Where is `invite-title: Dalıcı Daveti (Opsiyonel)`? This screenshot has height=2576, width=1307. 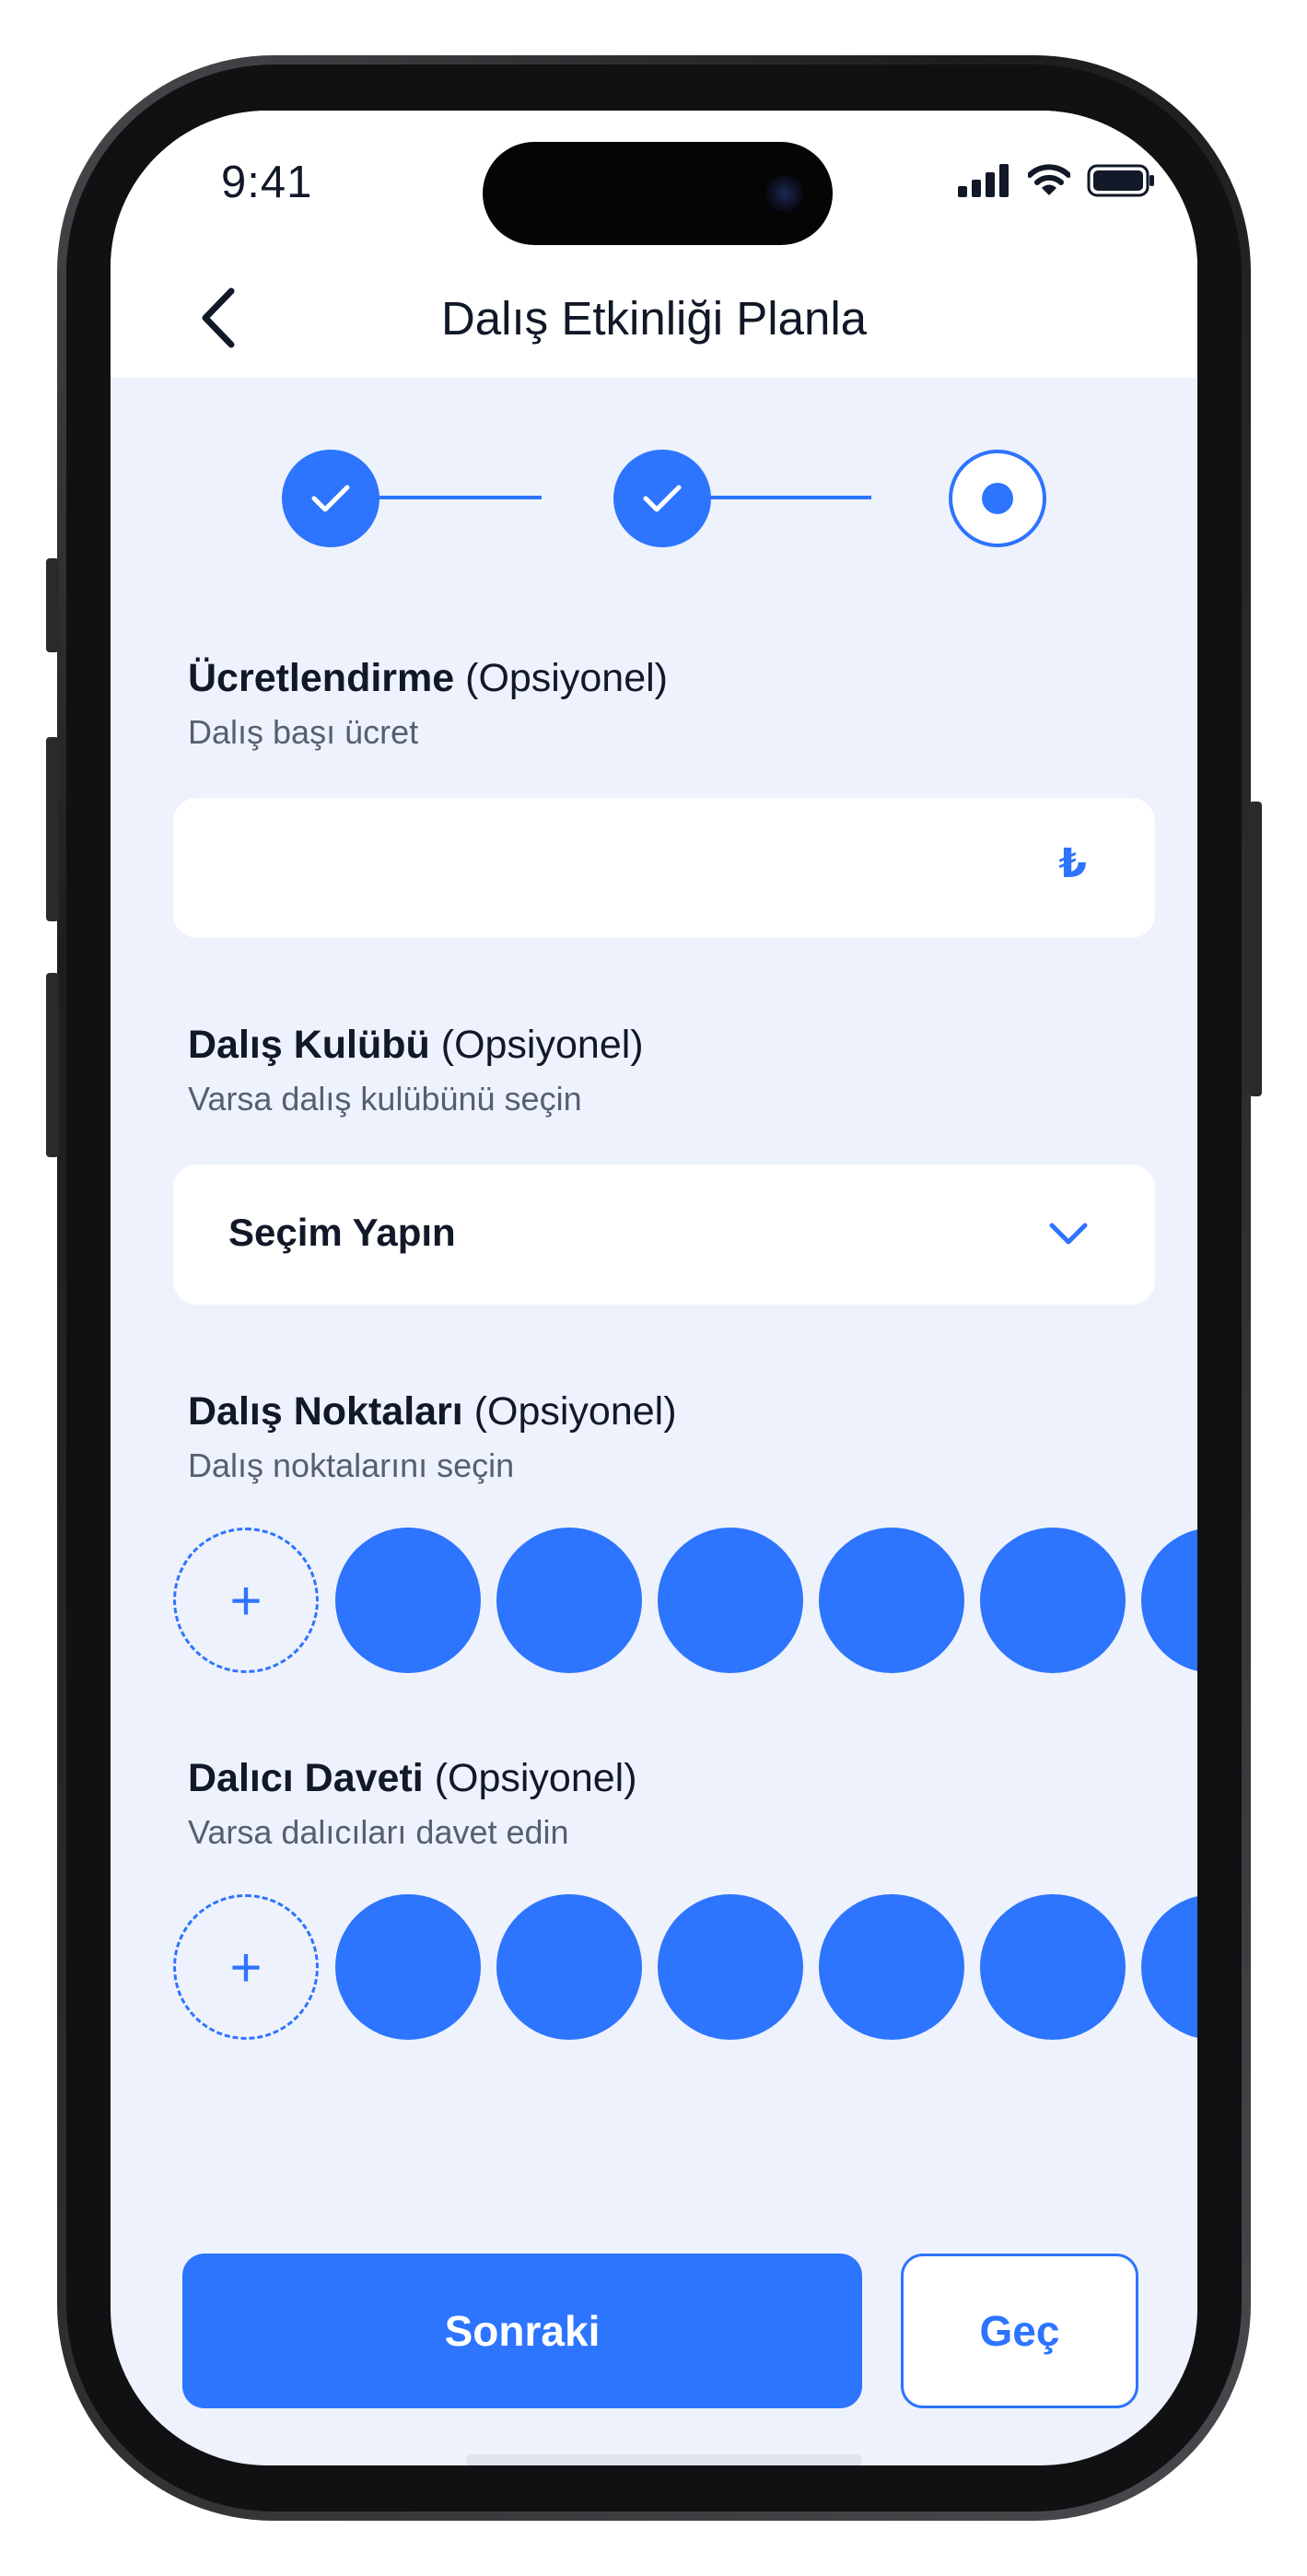
invite-title: Dalıcı Daveti (Opsiyonel) is located at coordinates (413, 1778).